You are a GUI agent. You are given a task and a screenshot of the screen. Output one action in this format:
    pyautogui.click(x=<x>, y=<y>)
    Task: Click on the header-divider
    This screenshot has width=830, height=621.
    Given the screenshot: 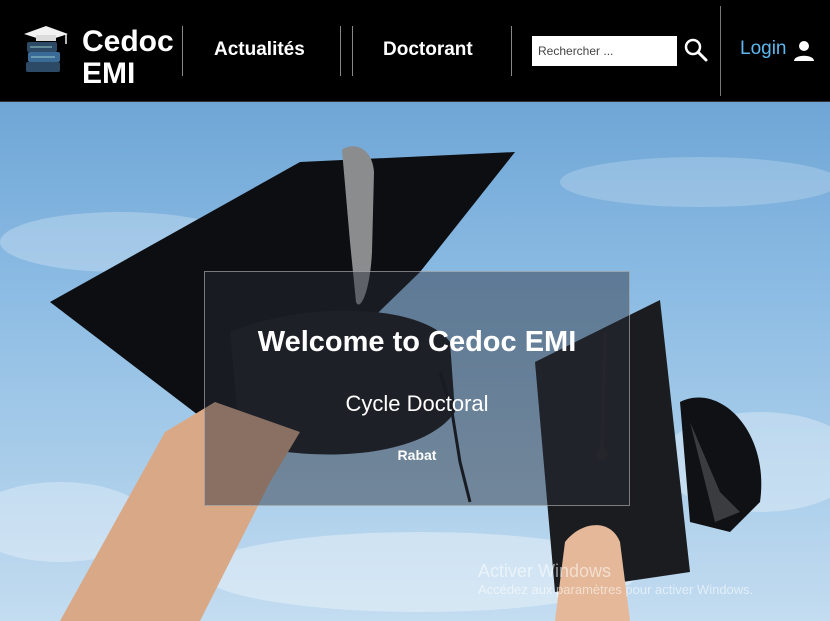 What is the action you would take?
    pyautogui.click(x=720, y=51)
    